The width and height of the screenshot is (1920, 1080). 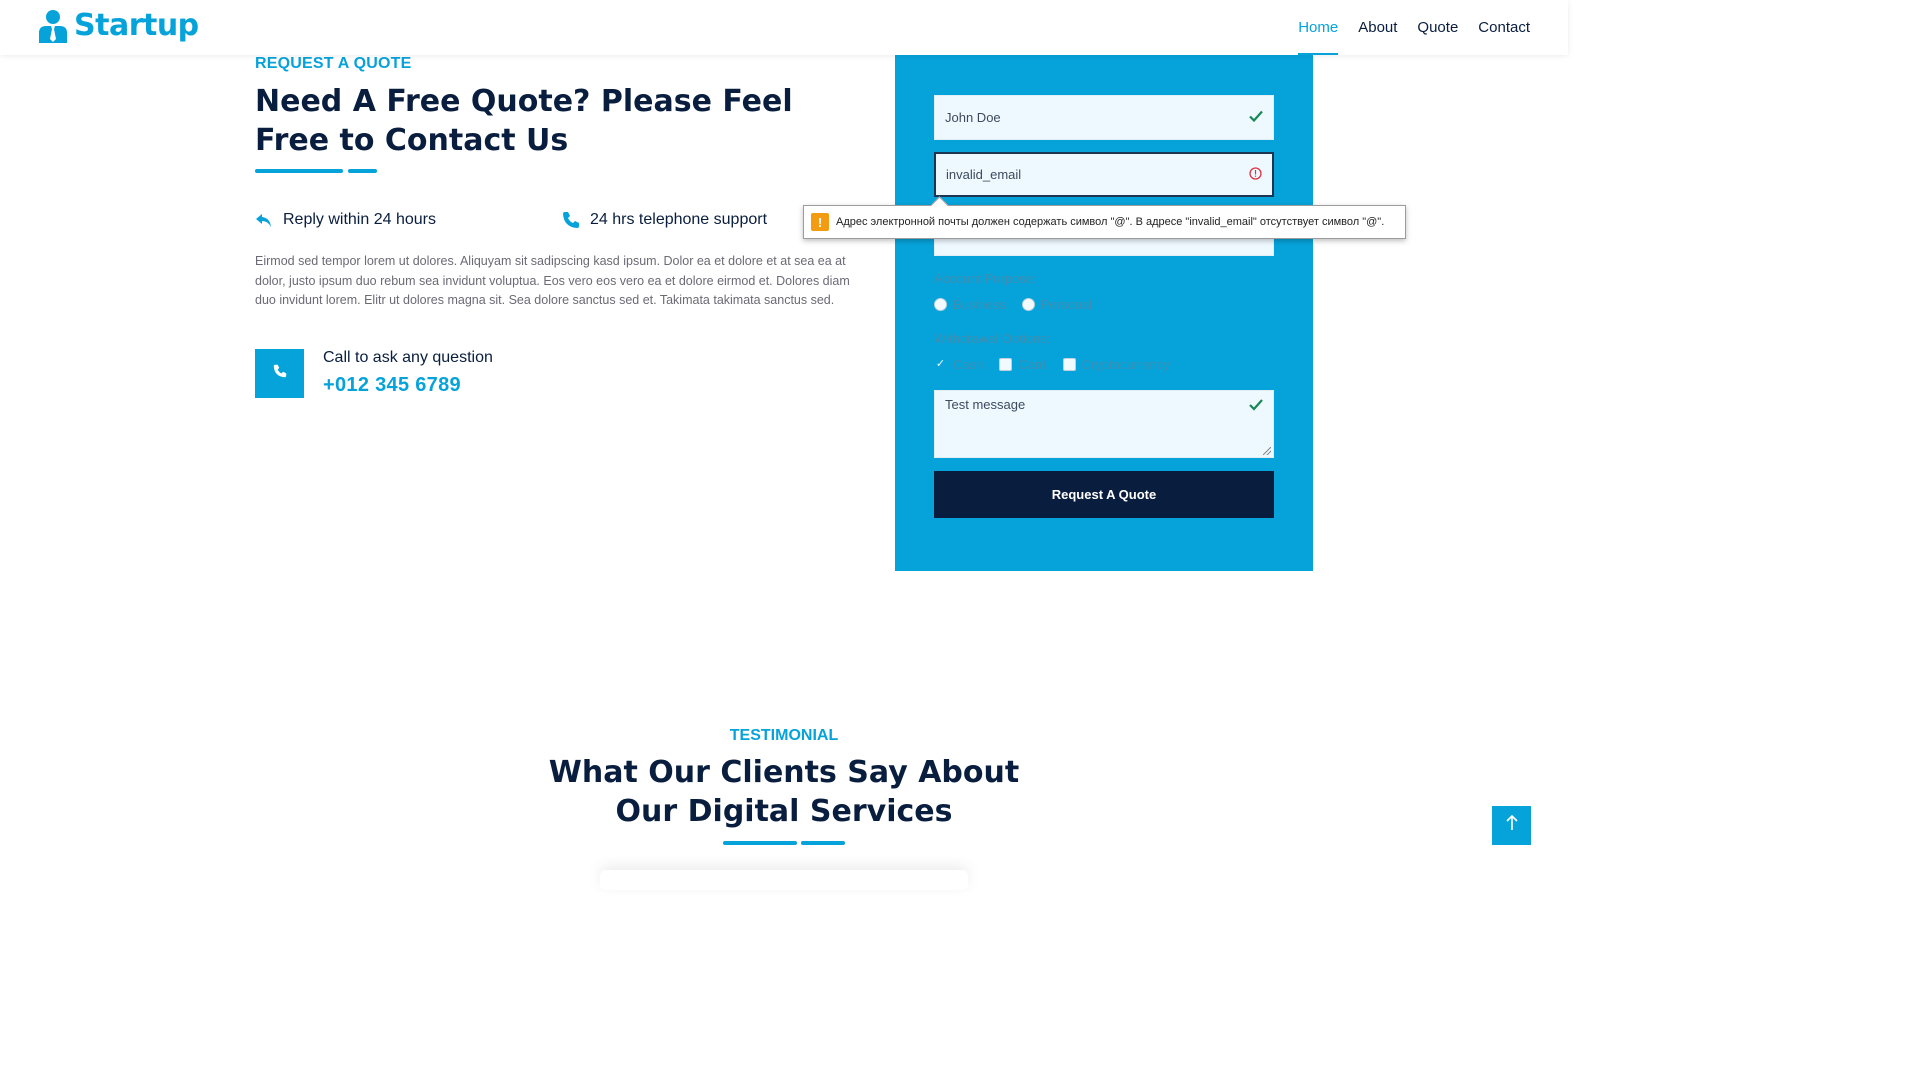 I want to click on testimonial-heading-line1: What Our Clients Say About, so click(x=784, y=772).